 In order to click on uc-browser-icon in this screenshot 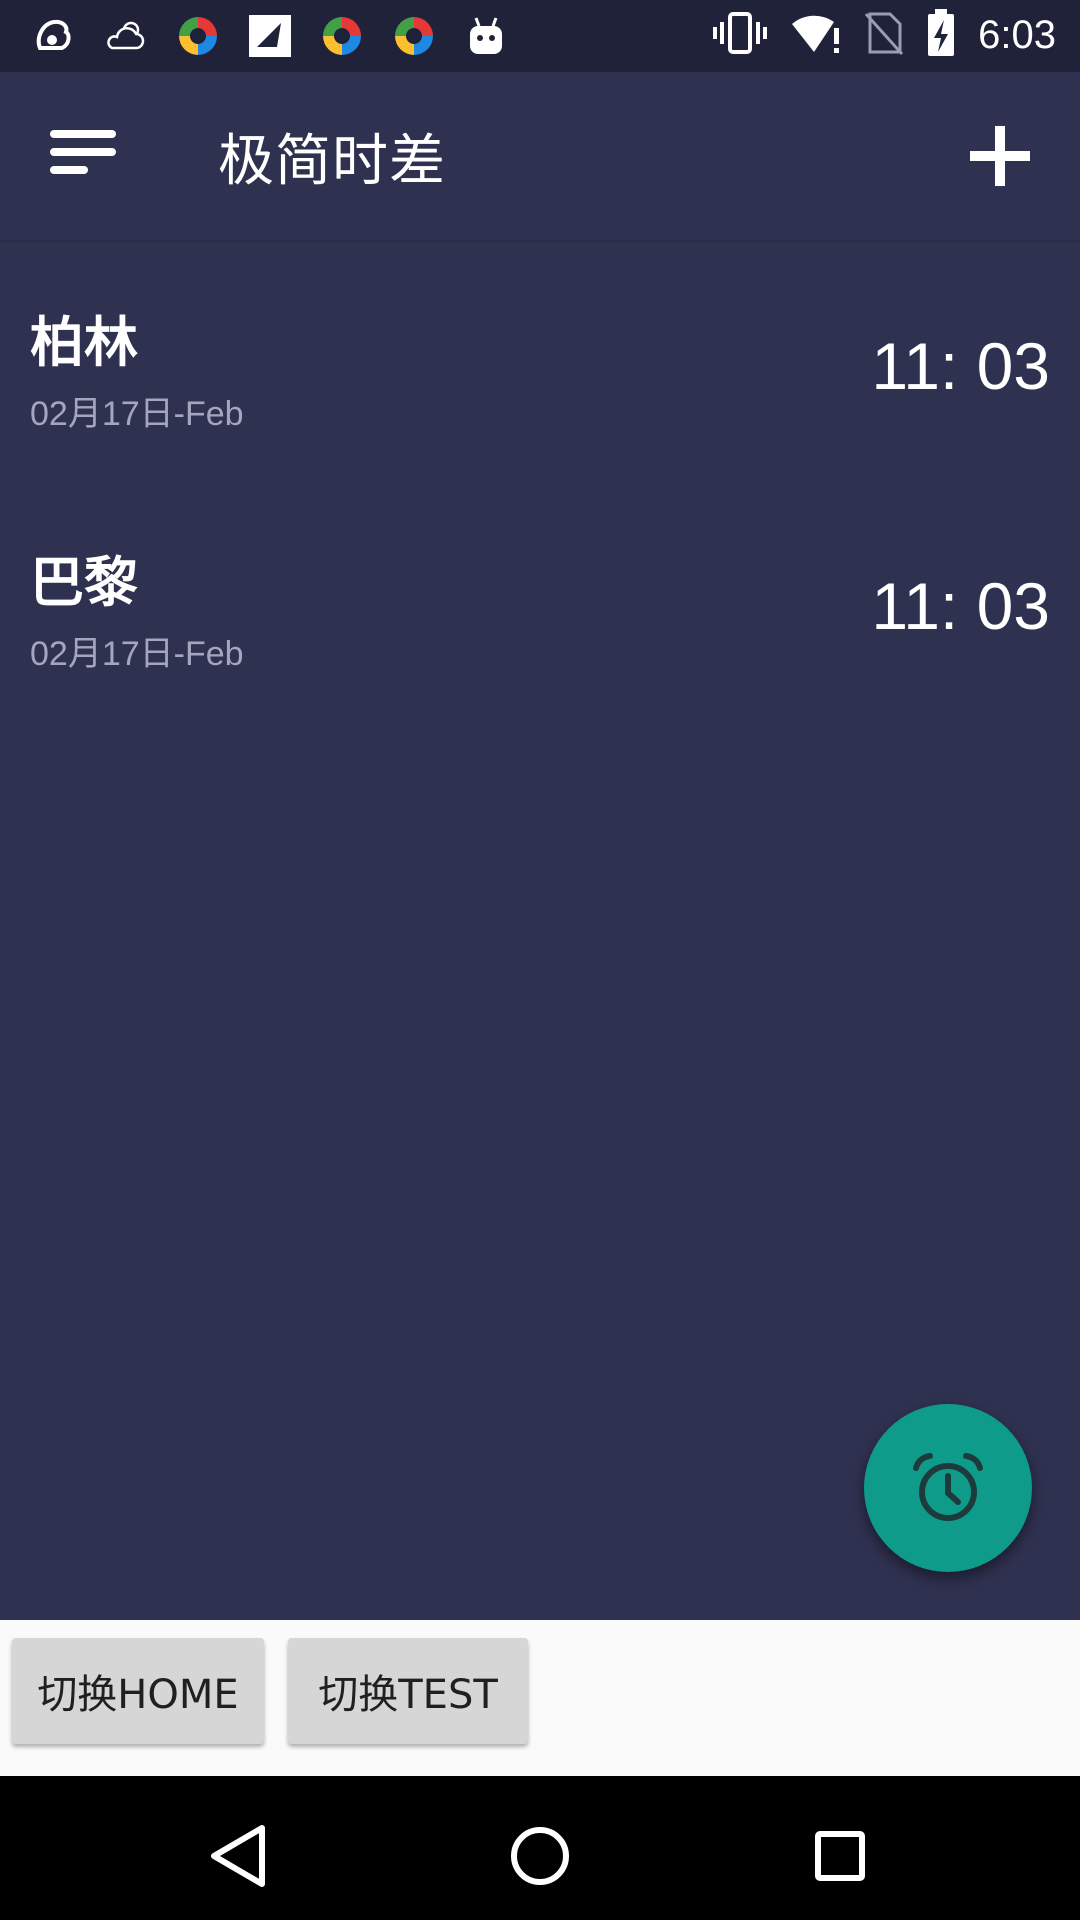, I will do `click(54, 36)`.